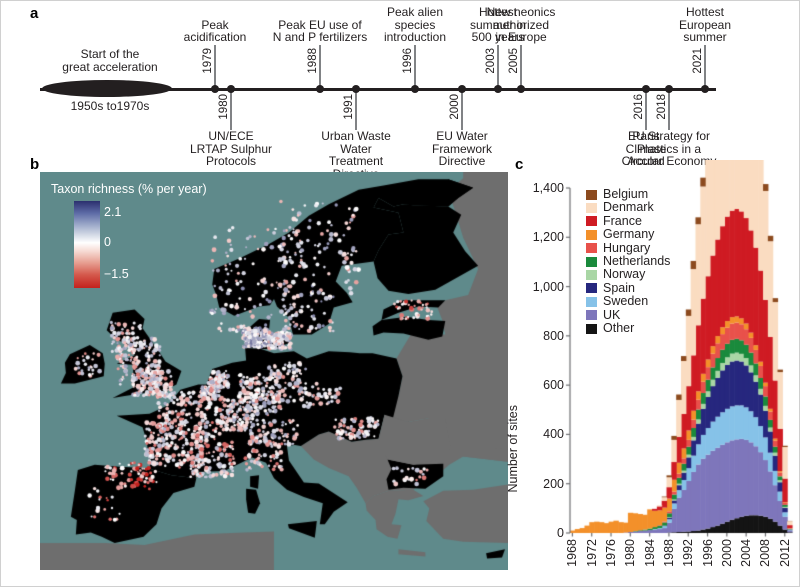  I want to click on timeline-dot-2003, so click(498, 89).